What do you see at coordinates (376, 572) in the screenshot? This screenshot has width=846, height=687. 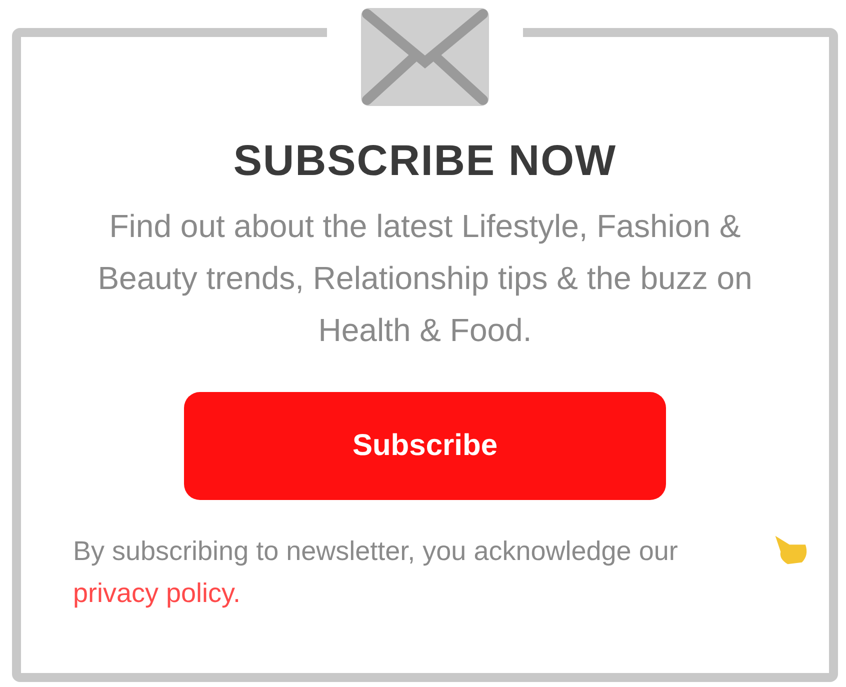 I see `disclaimer-text: By subscribing to newsletter, you acknowledge our privacy policy.` at bounding box center [376, 572].